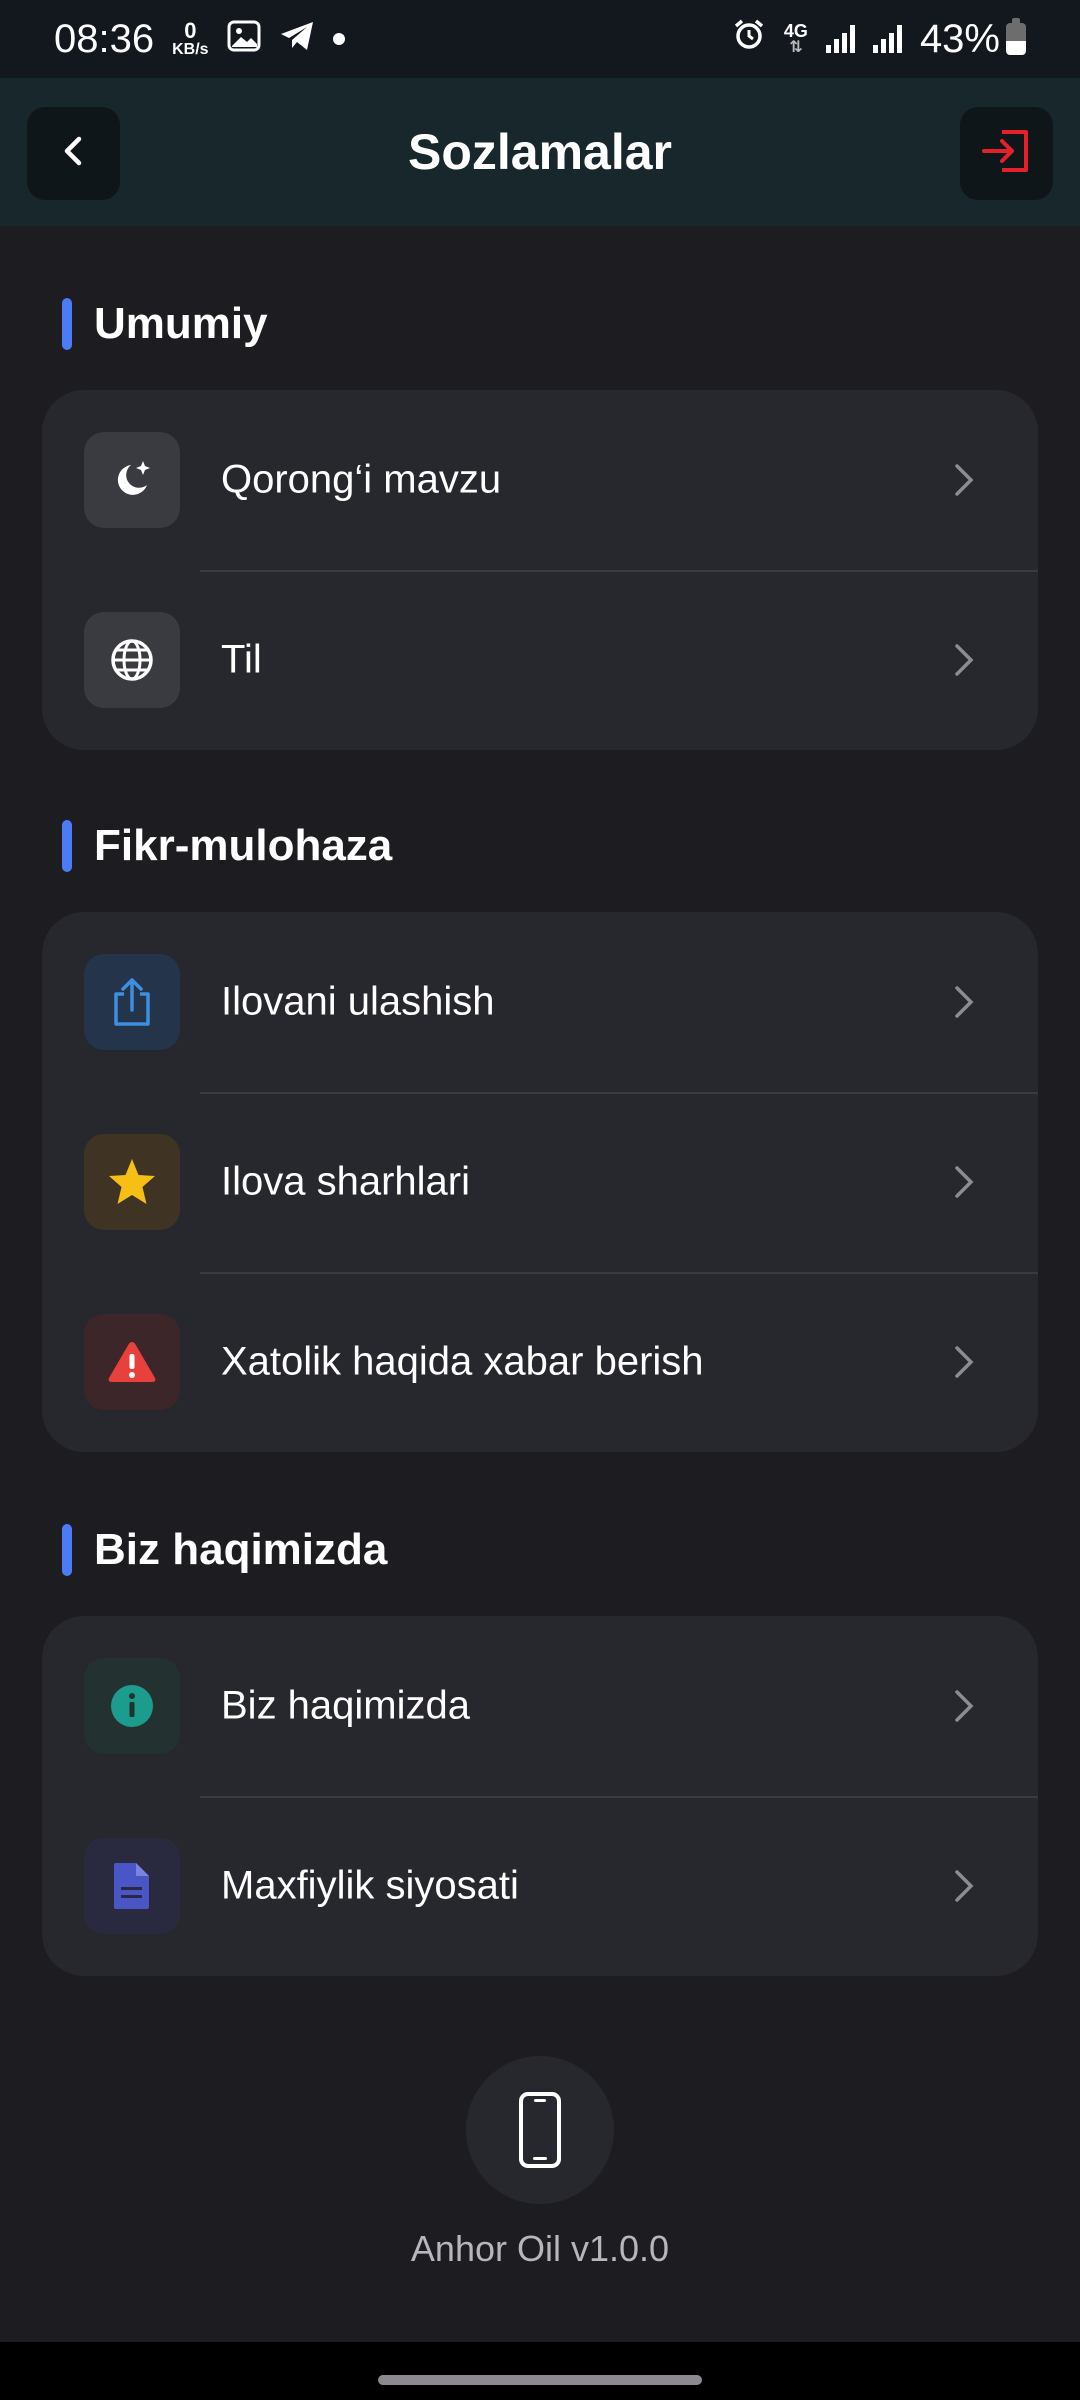  I want to click on settings-item-report-bug: Xatolik haqida xabar berish, so click(540, 1362).